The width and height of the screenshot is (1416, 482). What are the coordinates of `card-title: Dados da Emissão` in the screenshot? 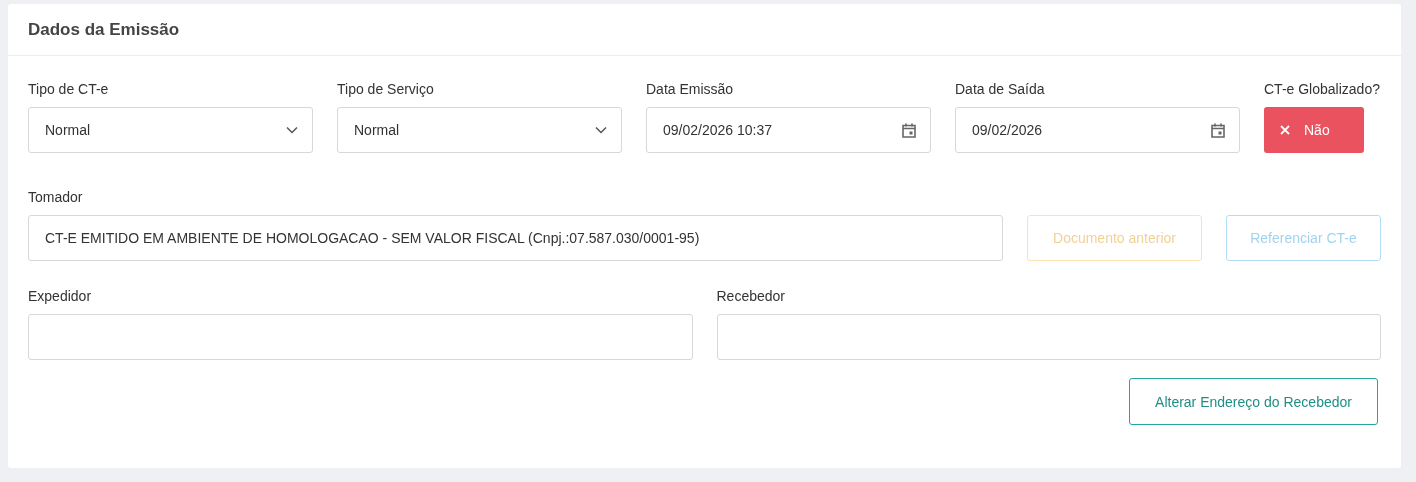 It's located at (104, 29).